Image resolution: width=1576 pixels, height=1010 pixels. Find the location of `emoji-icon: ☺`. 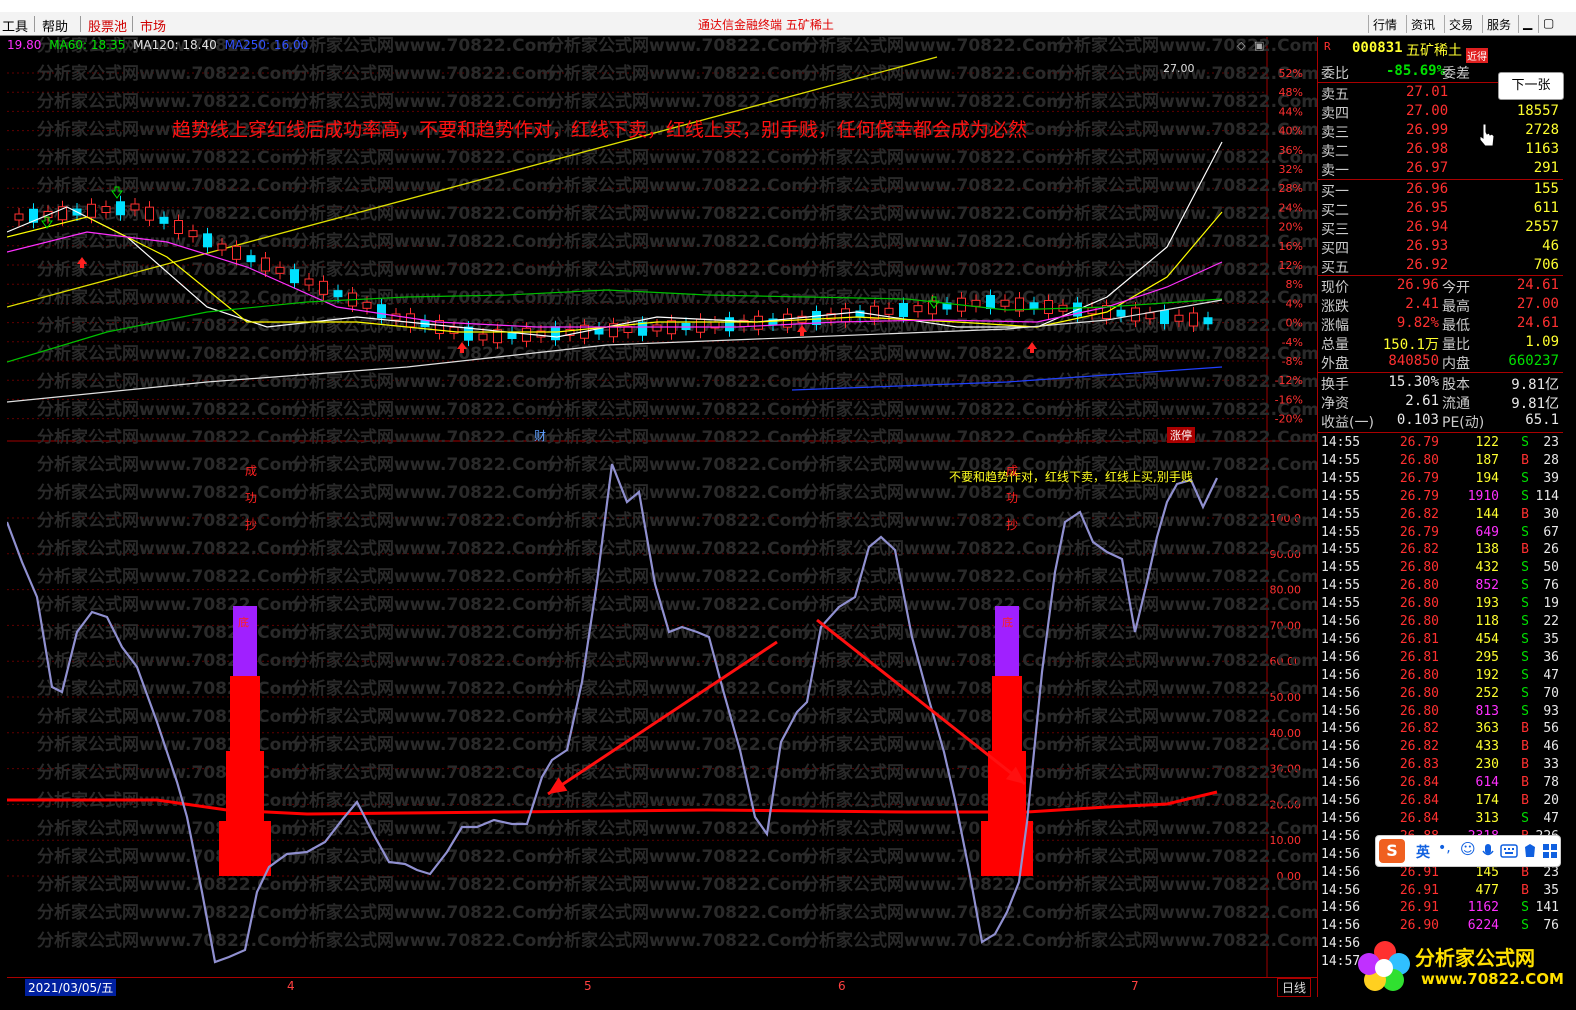

emoji-icon: ☺ is located at coordinates (1468, 849).